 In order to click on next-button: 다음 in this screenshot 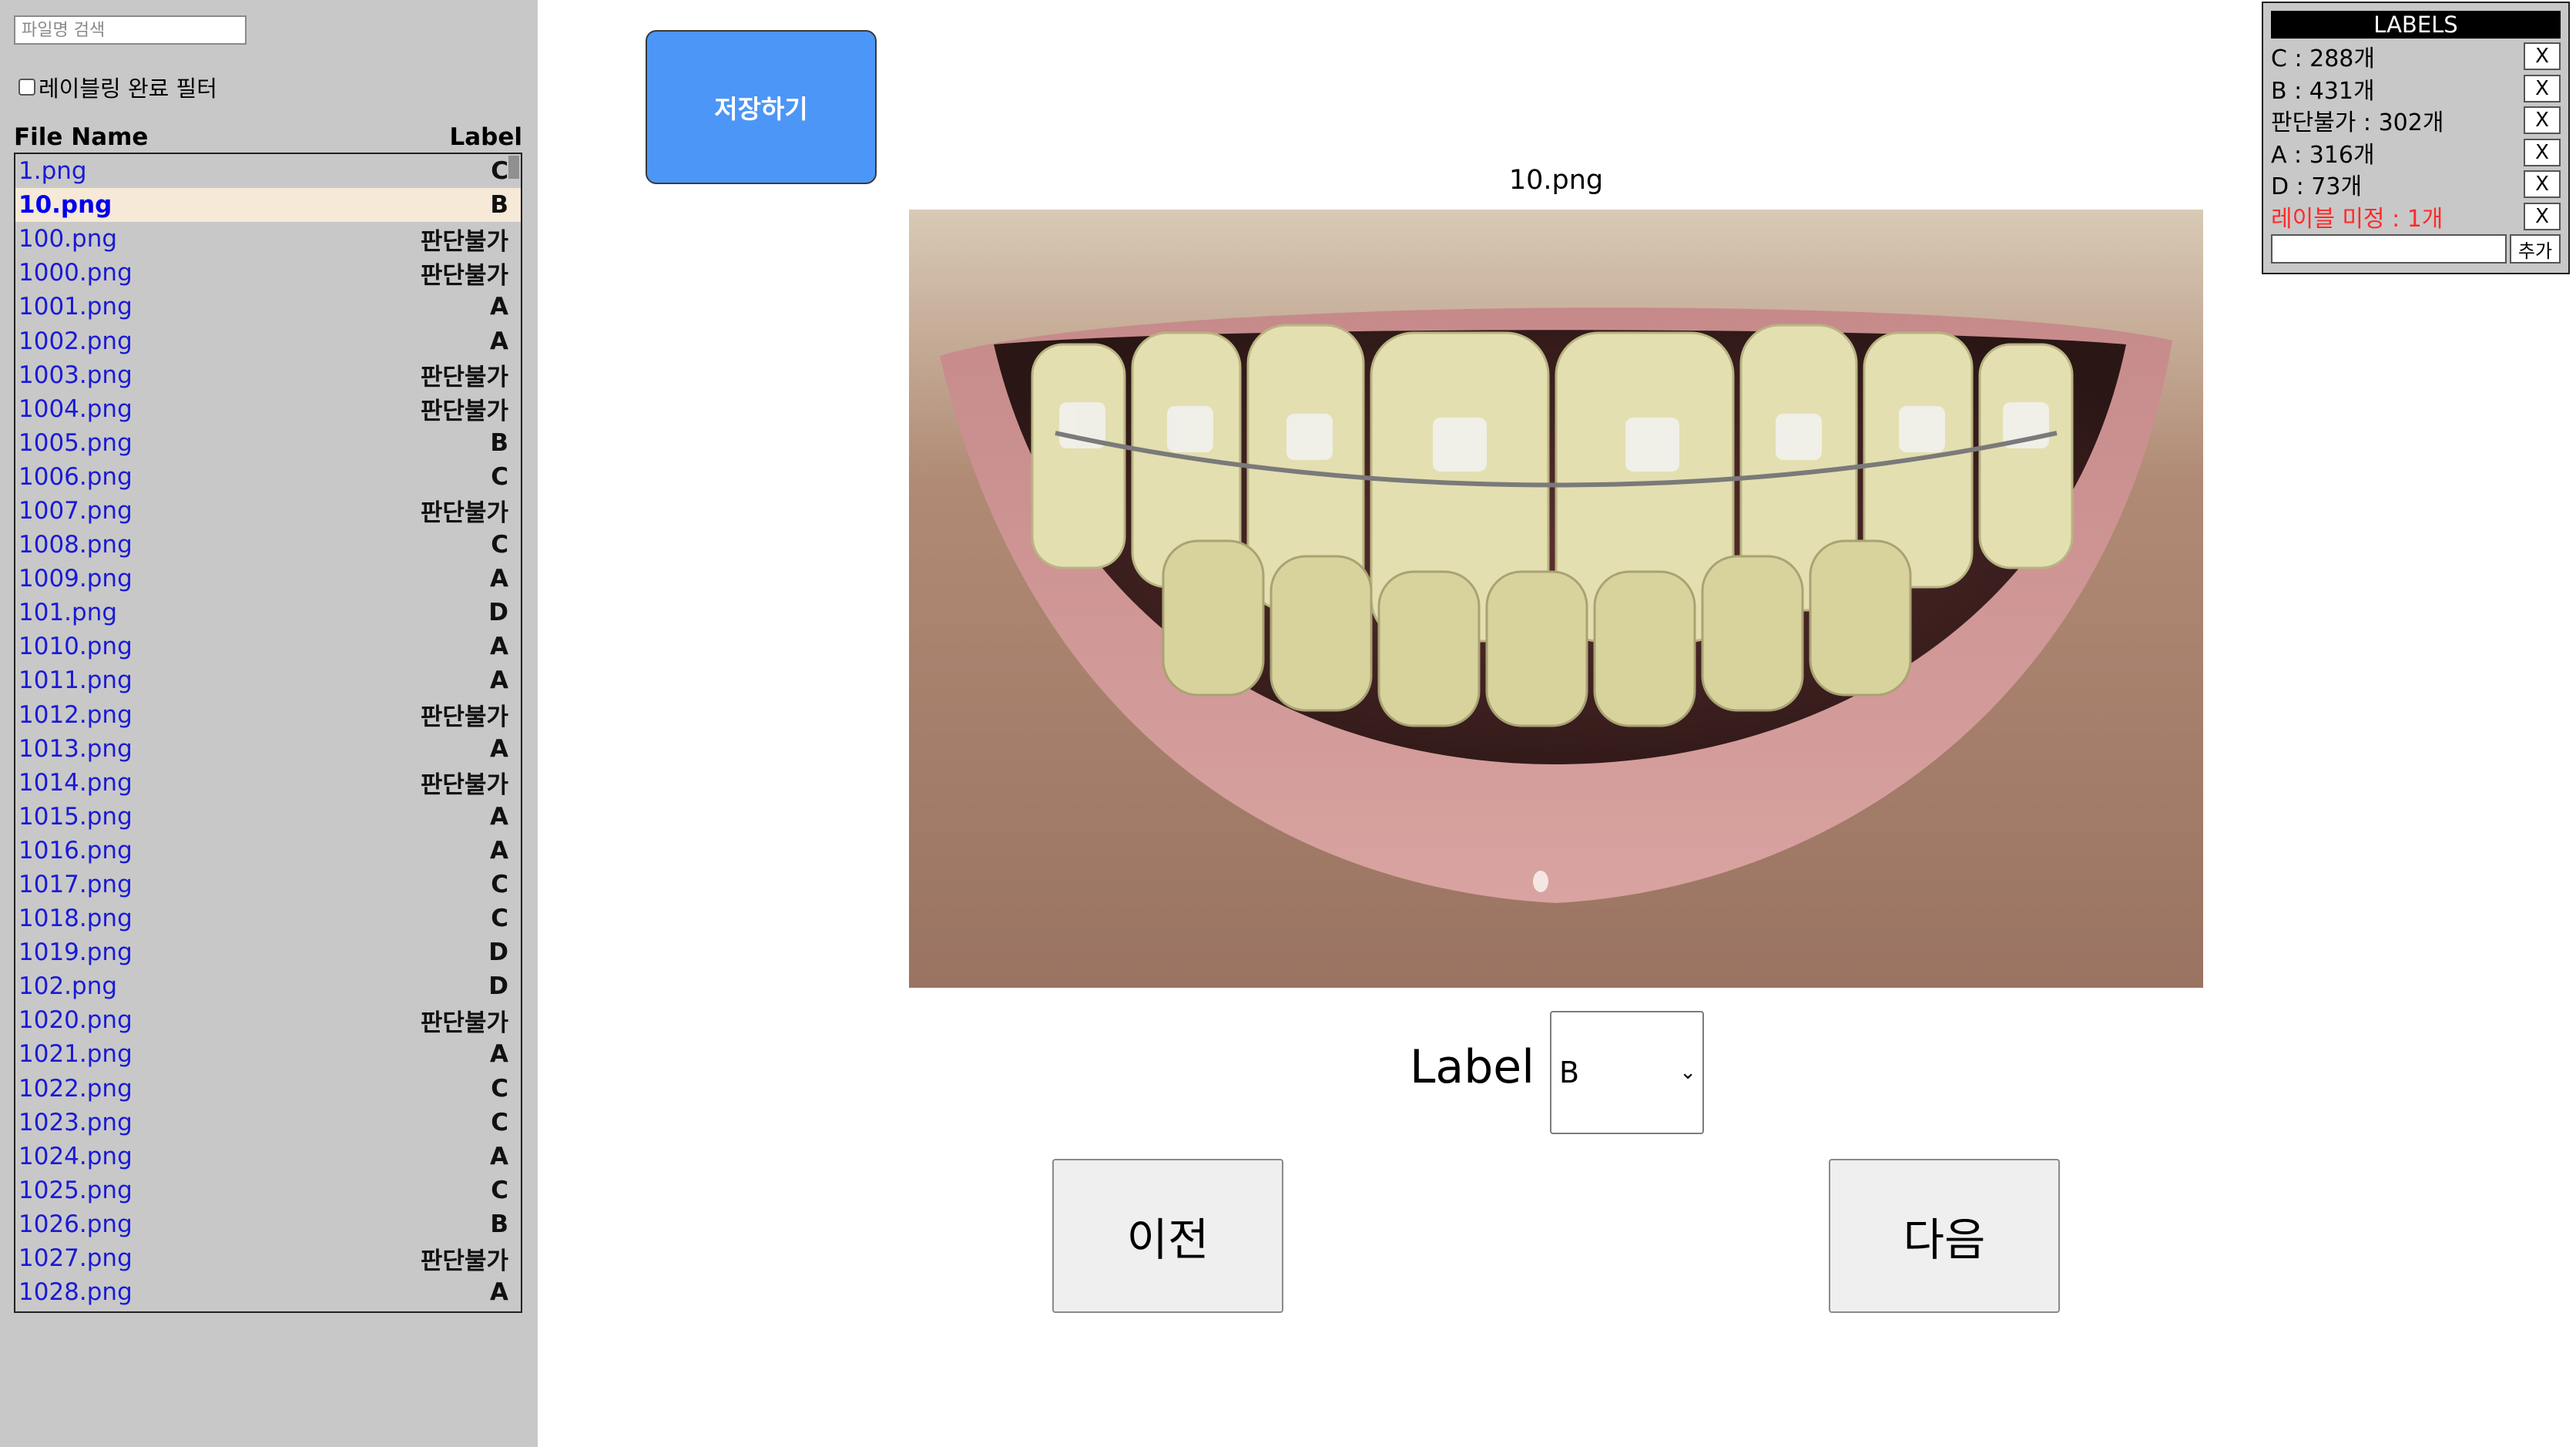, I will do `click(1944, 1236)`.